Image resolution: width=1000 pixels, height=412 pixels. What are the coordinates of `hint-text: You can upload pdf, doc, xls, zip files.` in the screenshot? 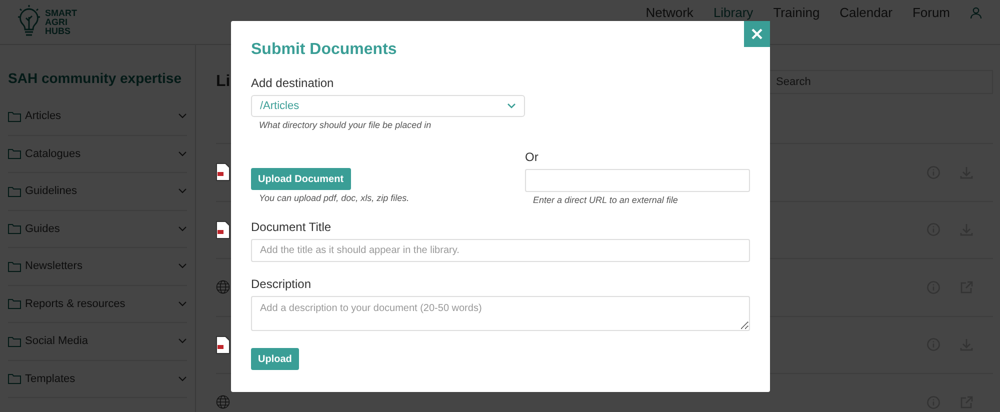 It's located at (334, 198).